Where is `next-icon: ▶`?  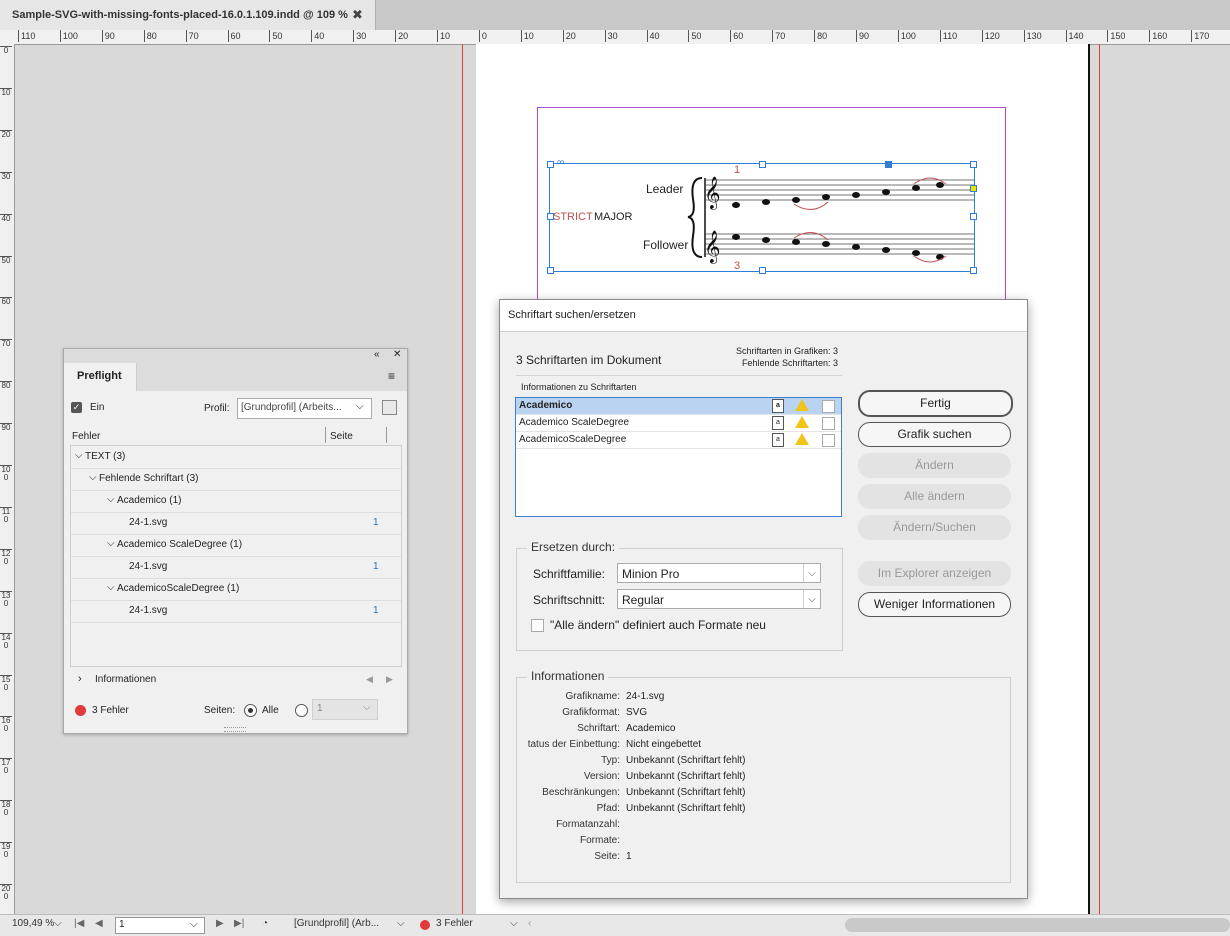 next-icon: ▶ is located at coordinates (389, 679).